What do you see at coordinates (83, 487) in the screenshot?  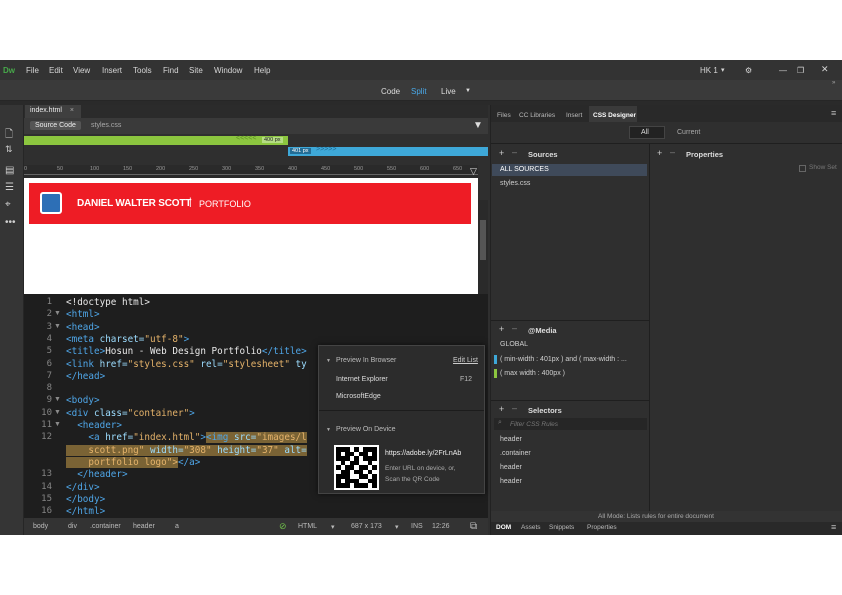 I see `code-line: </div>` at bounding box center [83, 487].